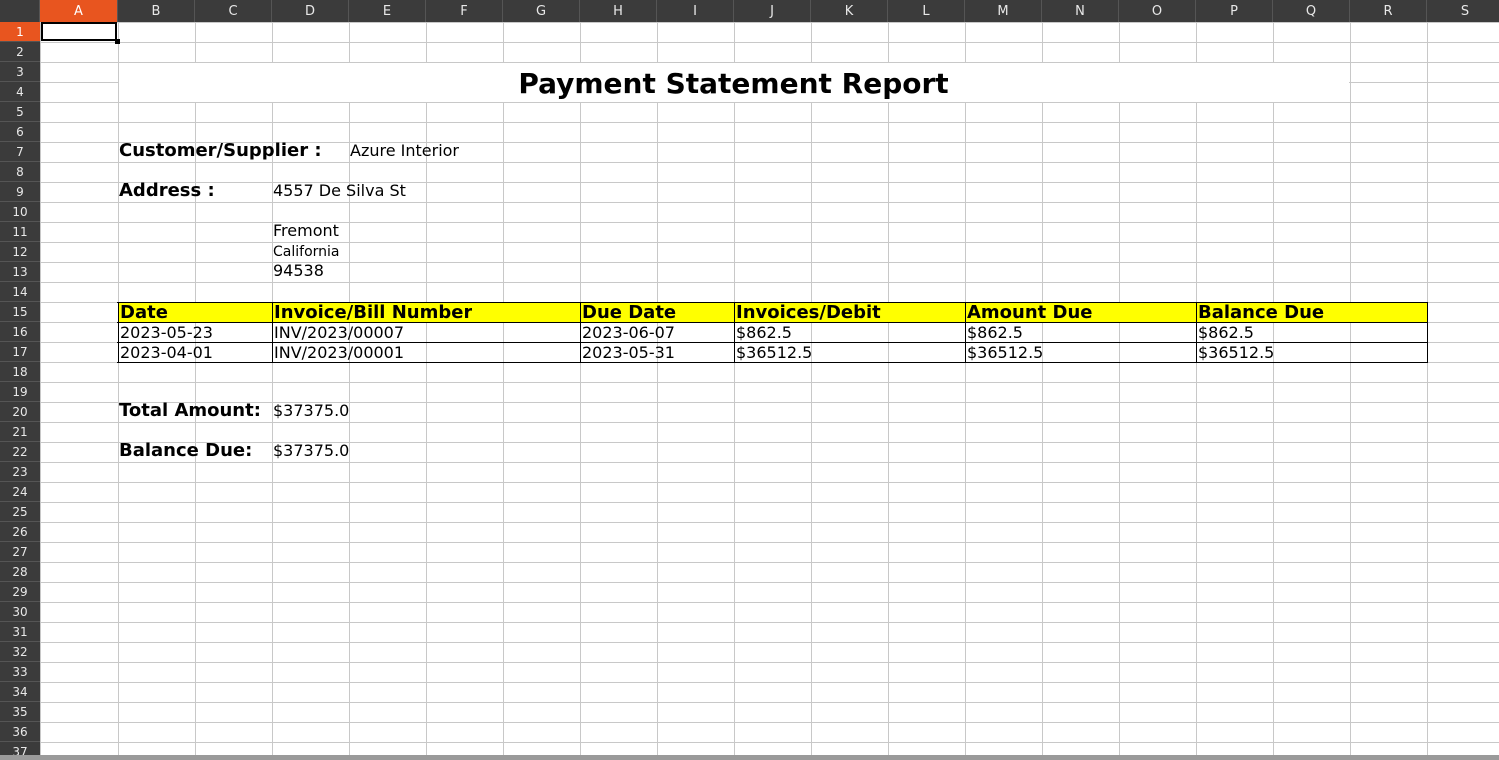 Image resolution: width=1499 pixels, height=760 pixels. Describe the element at coordinates (1030, 313) in the screenshot. I see `table-header-cell: Amount Due` at that location.